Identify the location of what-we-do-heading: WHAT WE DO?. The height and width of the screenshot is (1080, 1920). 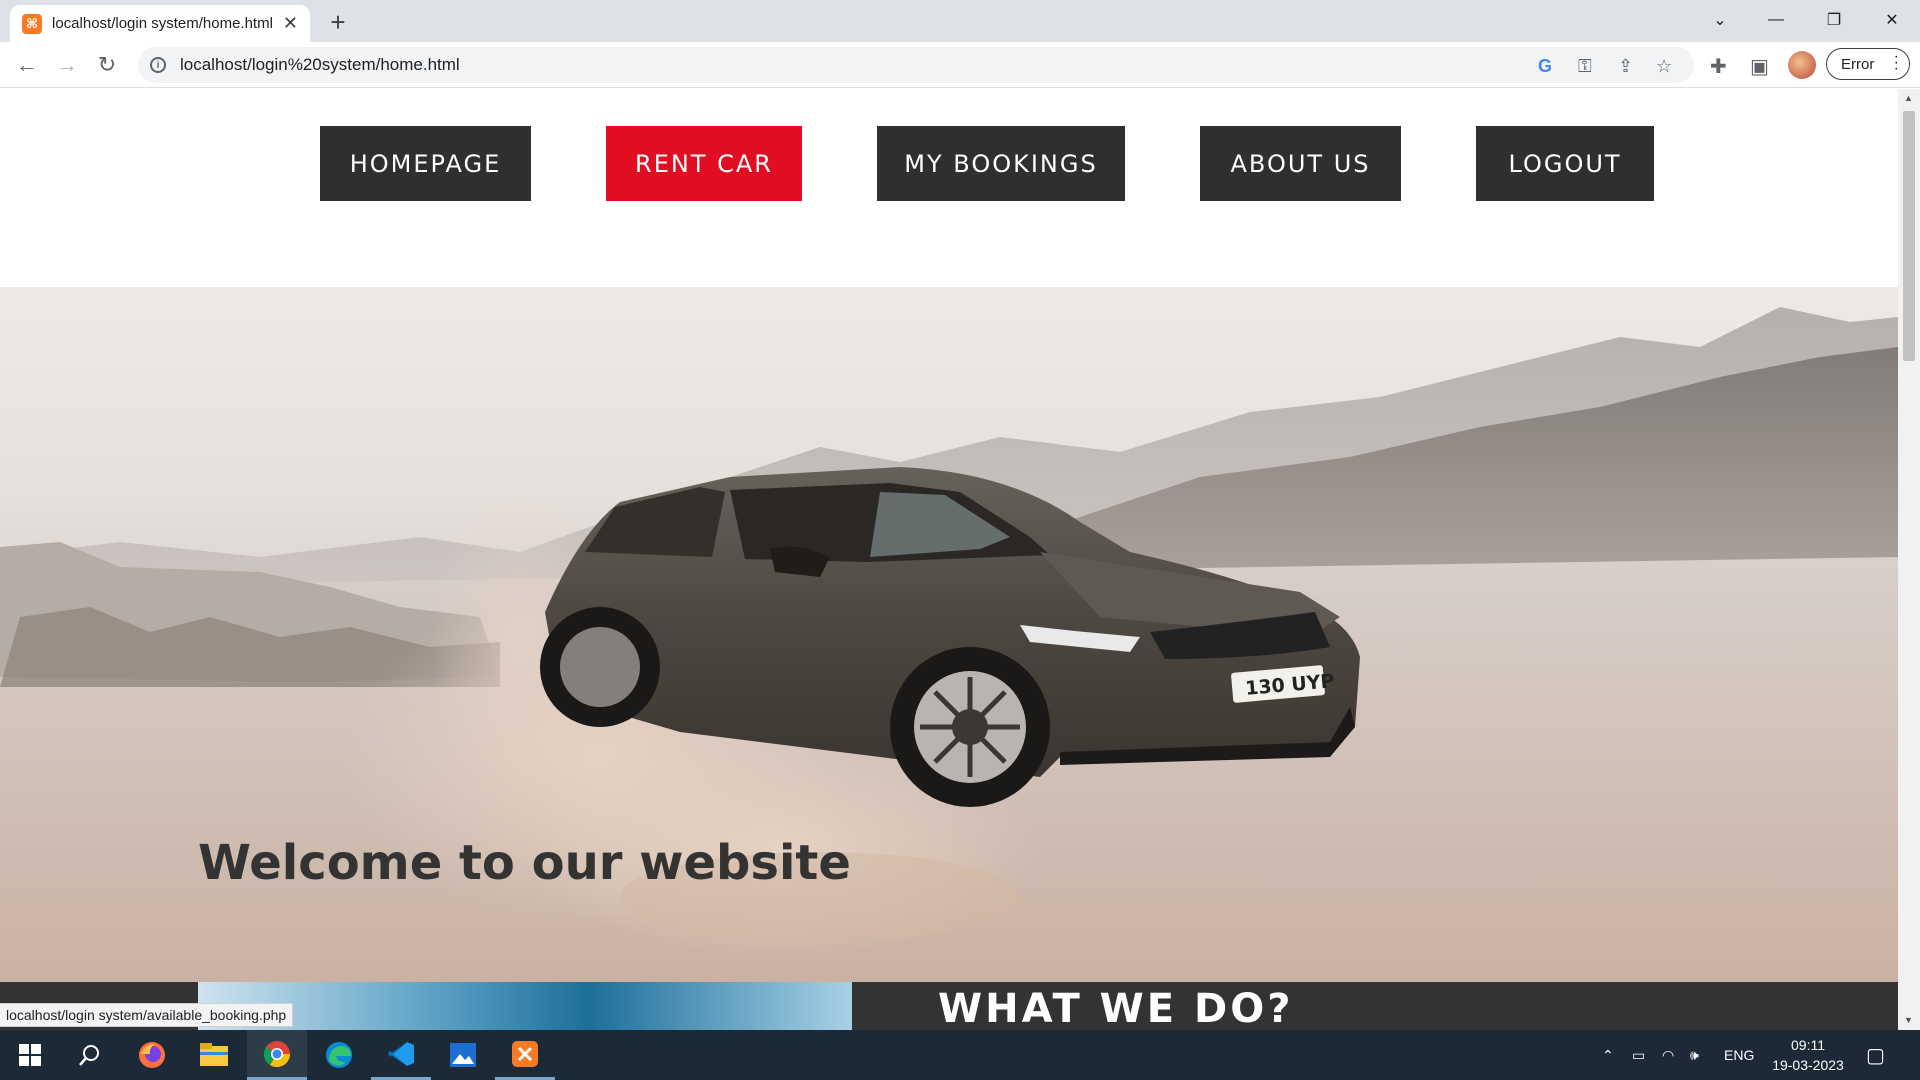
(1115, 1008).